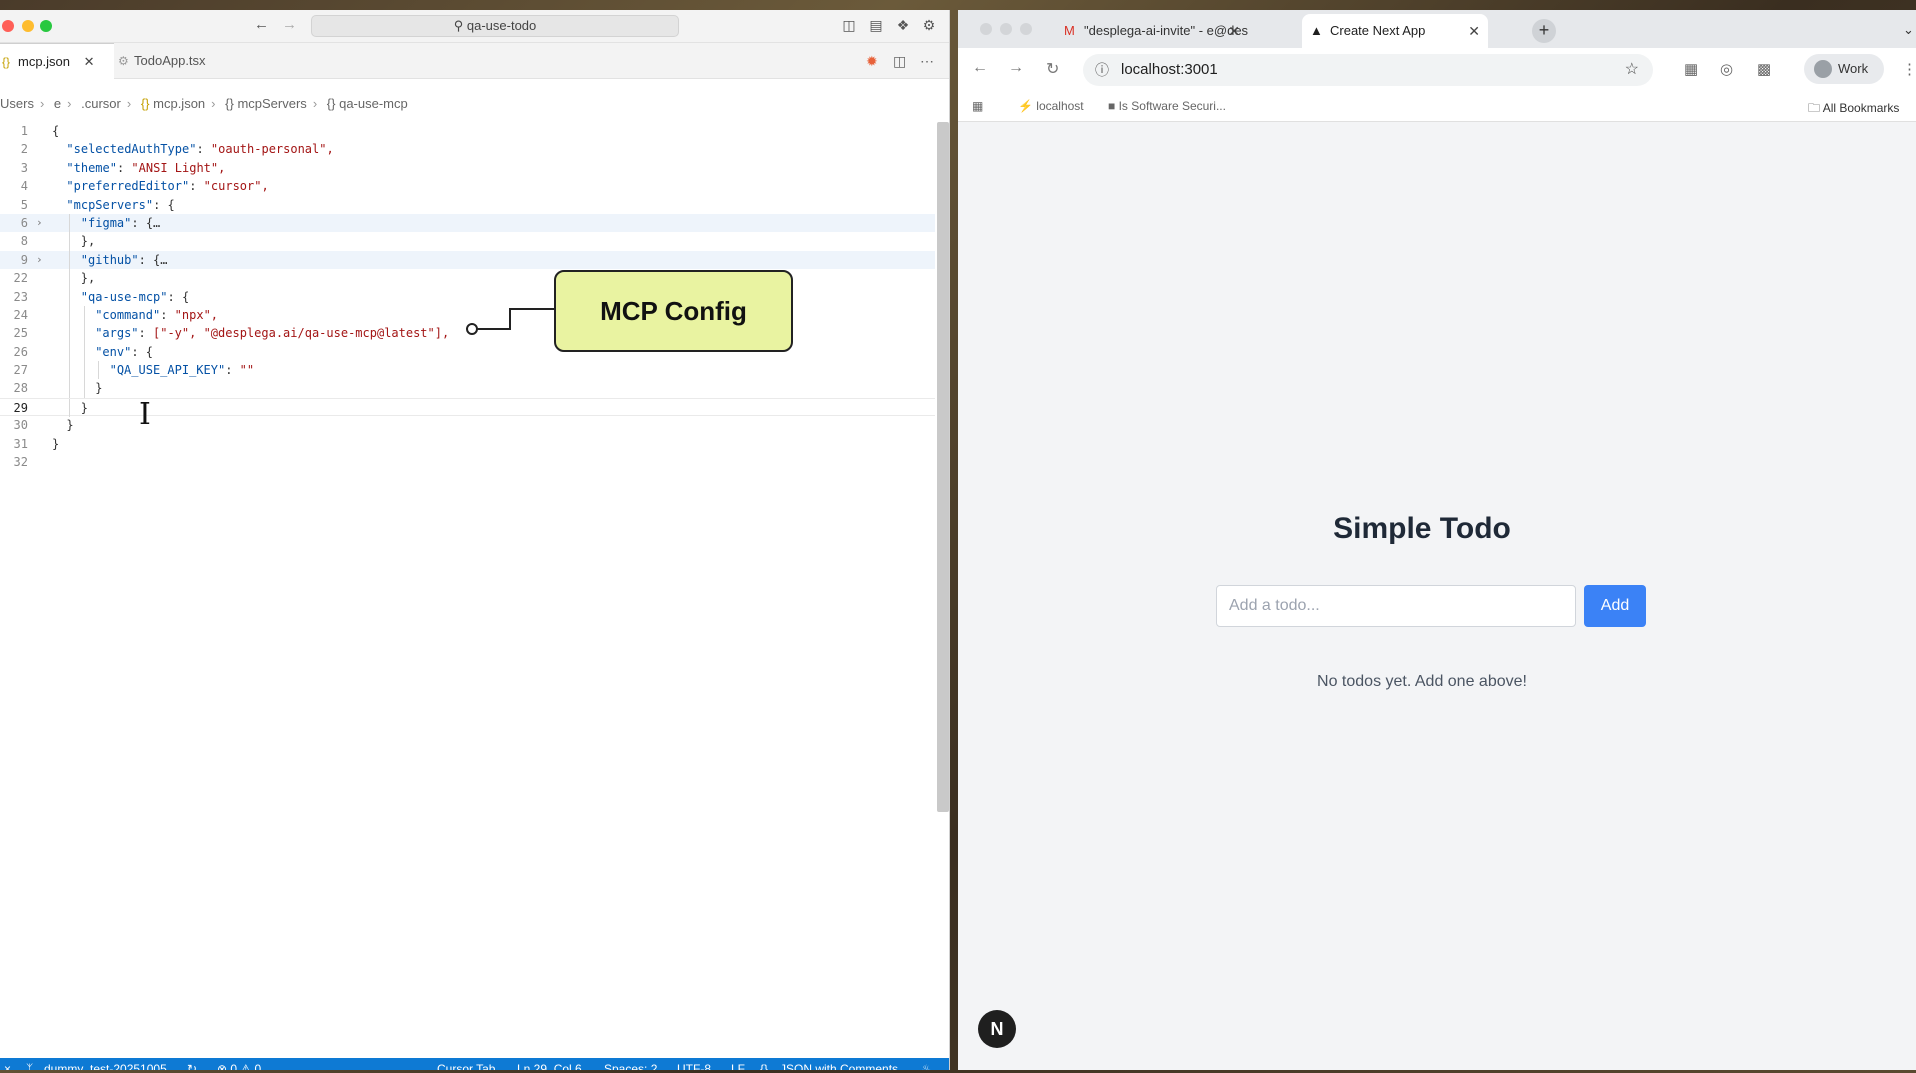 Image resolution: width=1916 pixels, height=1073 pixels. What do you see at coordinates (630, 1064) in the screenshot?
I see `indentation: Spaces: 2` at bounding box center [630, 1064].